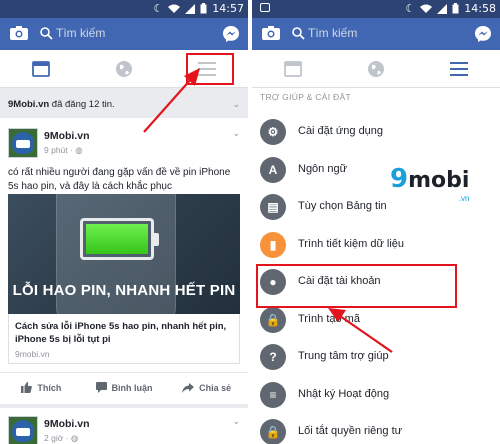 This screenshot has height=444, width=500. Describe the element at coordinates (28, 104) in the screenshot. I see `feed-header-page: 9Mobi.vn` at that location.